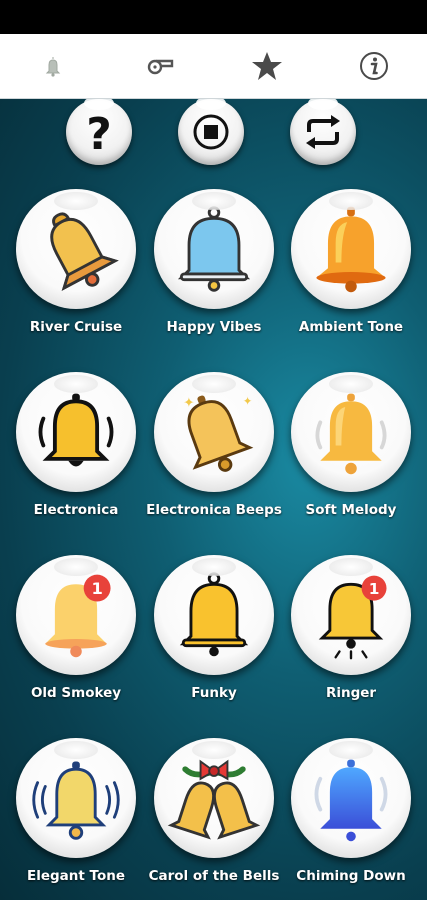 Image resolution: width=427 pixels, height=900 pixels. I want to click on sound-electronica-beeps: ✦ ✦ Electronica Beeps, so click(214, 457).